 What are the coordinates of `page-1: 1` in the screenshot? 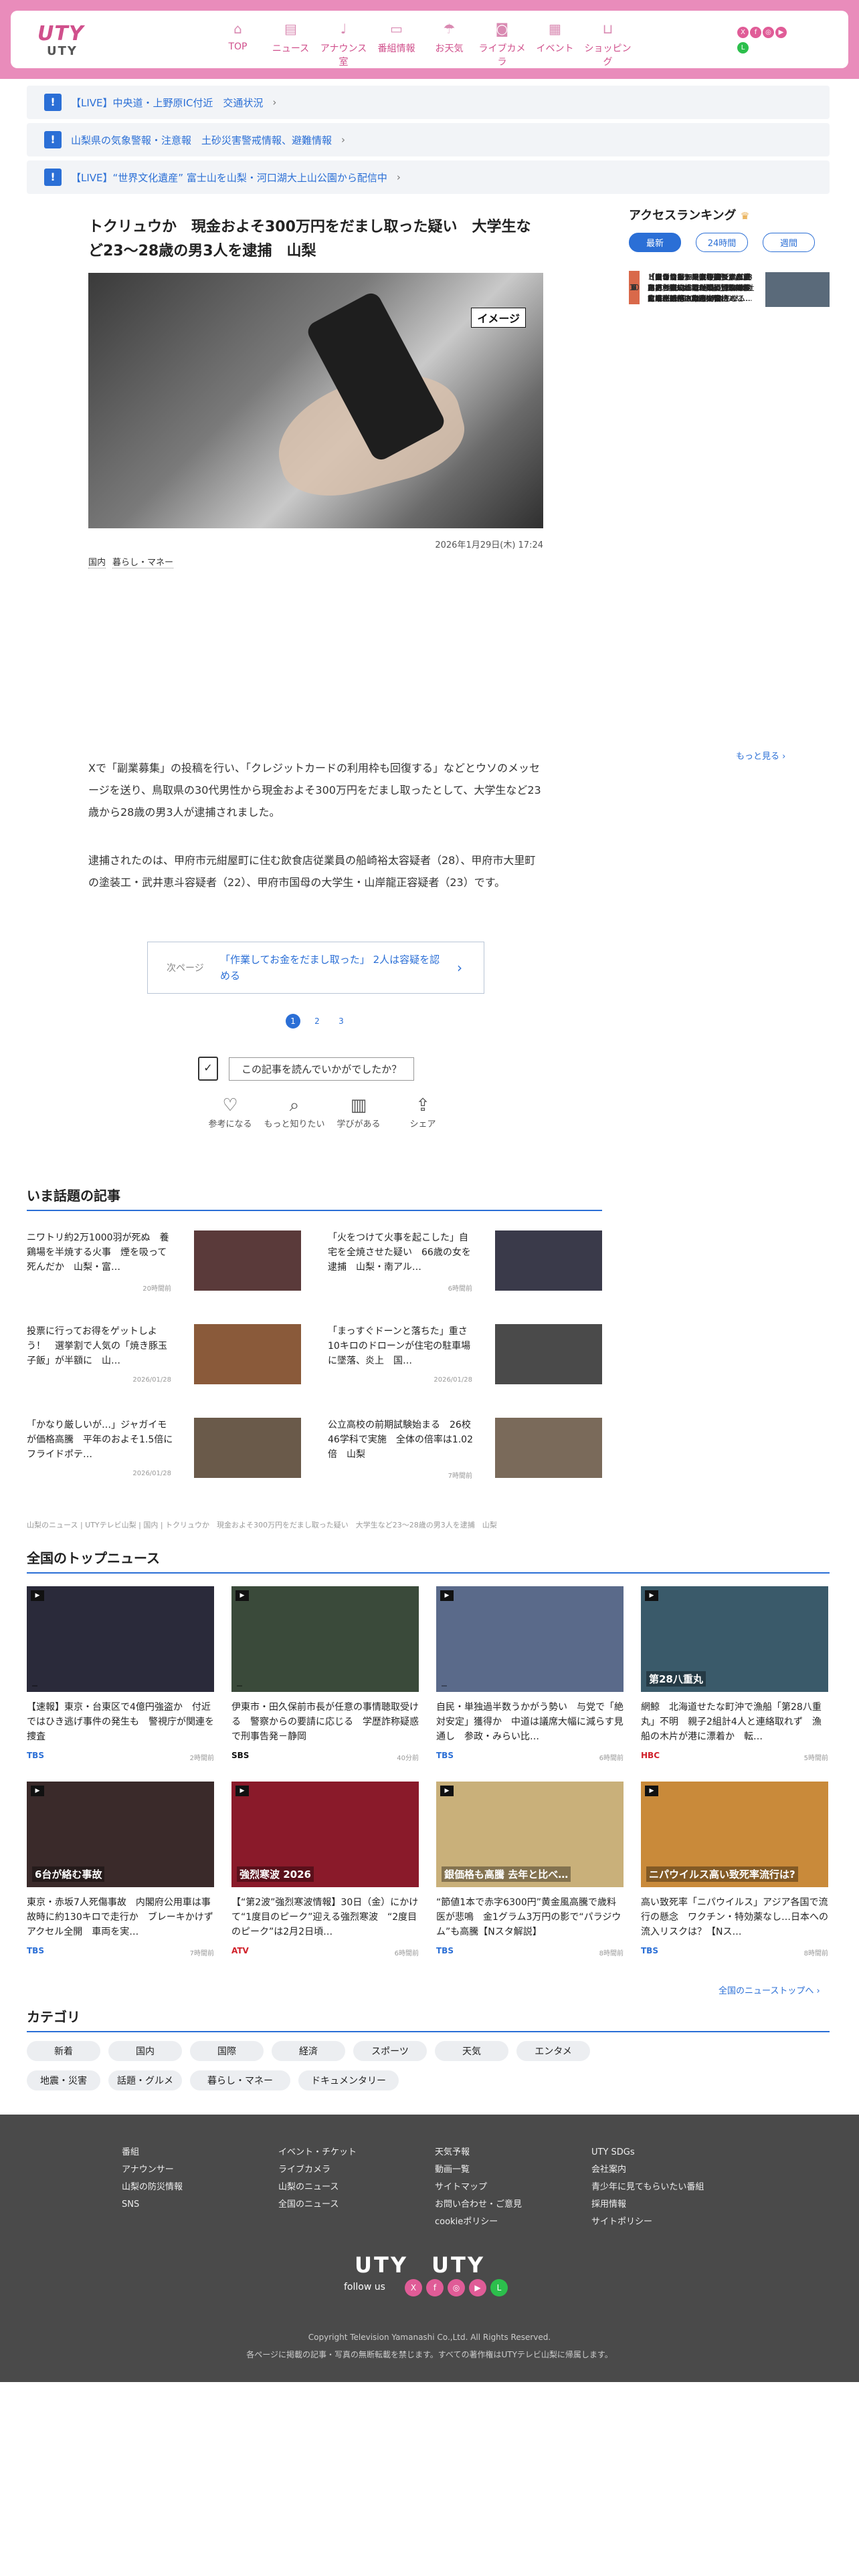 It's located at (293, 1022).